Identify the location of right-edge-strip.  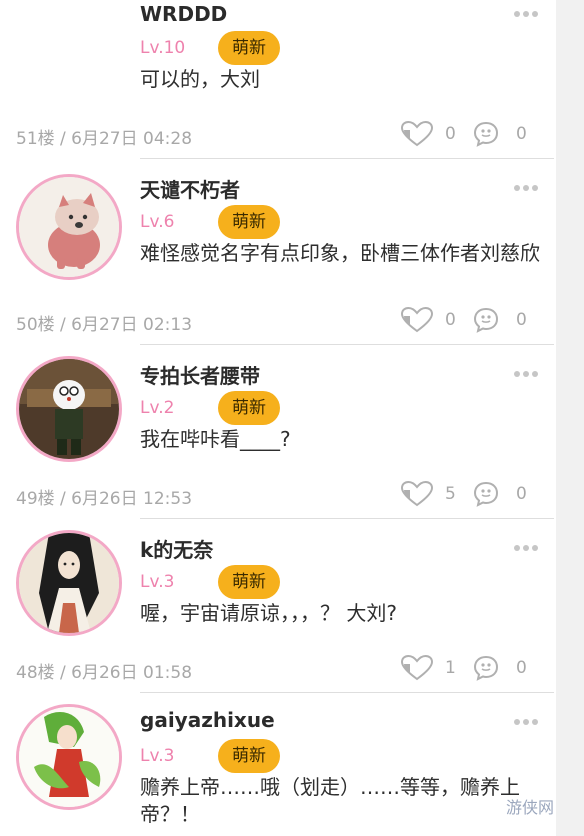
(570, 418).